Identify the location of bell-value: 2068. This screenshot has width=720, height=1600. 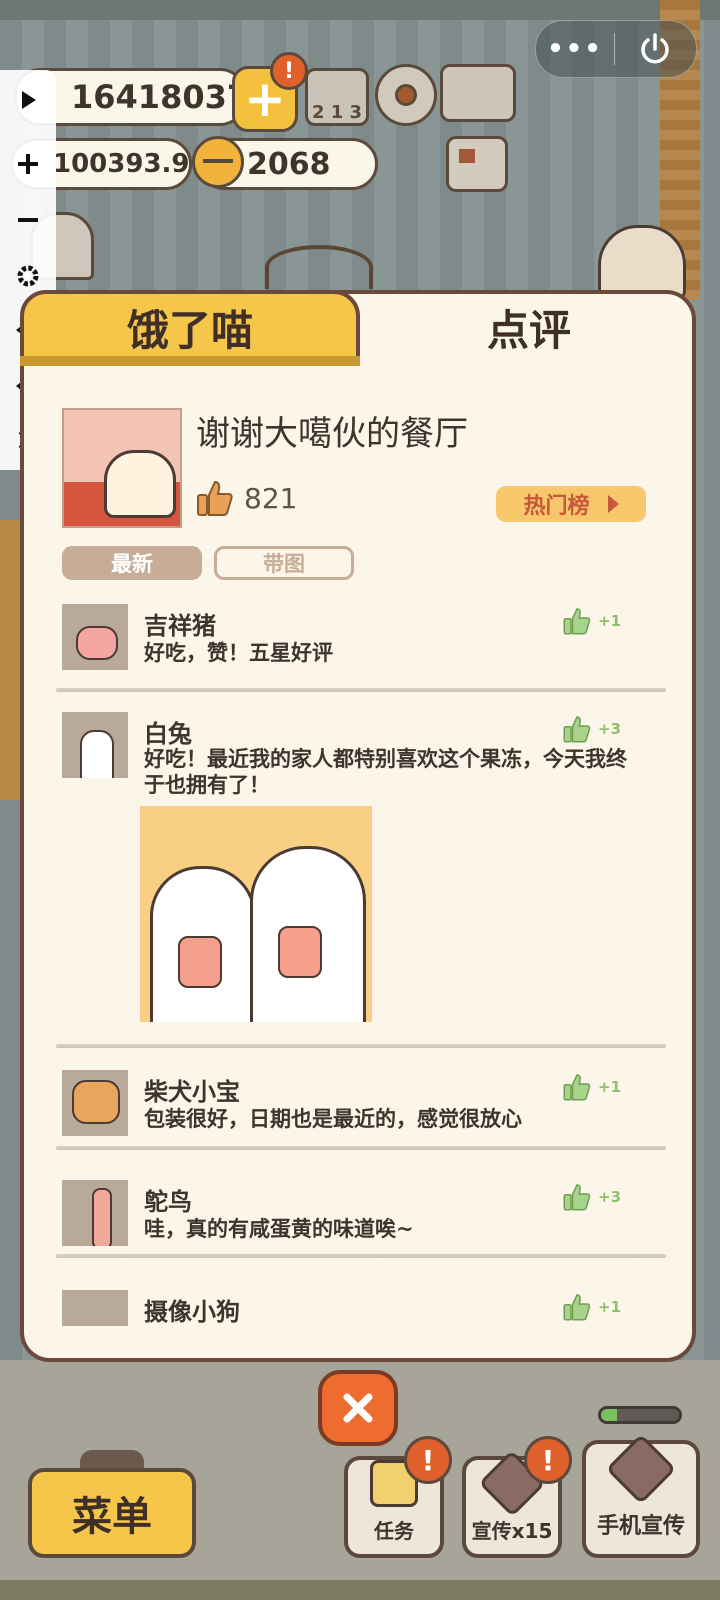
(289, 164).